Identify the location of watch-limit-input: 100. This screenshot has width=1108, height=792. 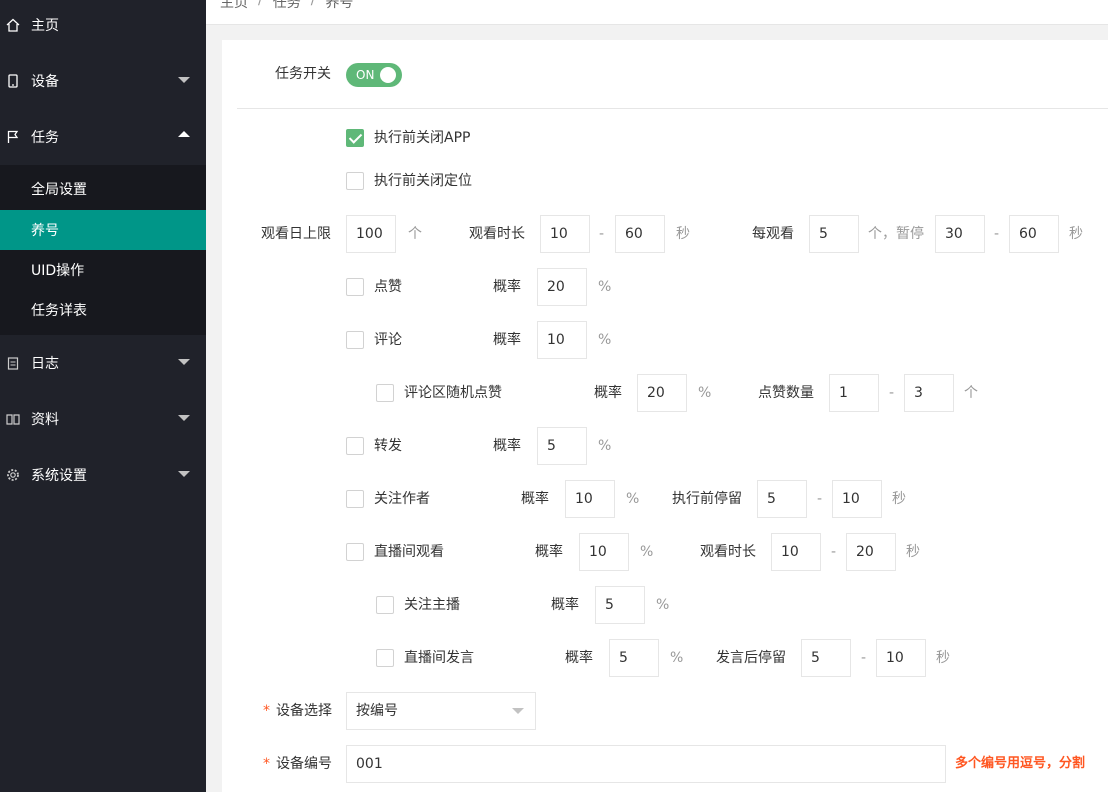
(371, 234).